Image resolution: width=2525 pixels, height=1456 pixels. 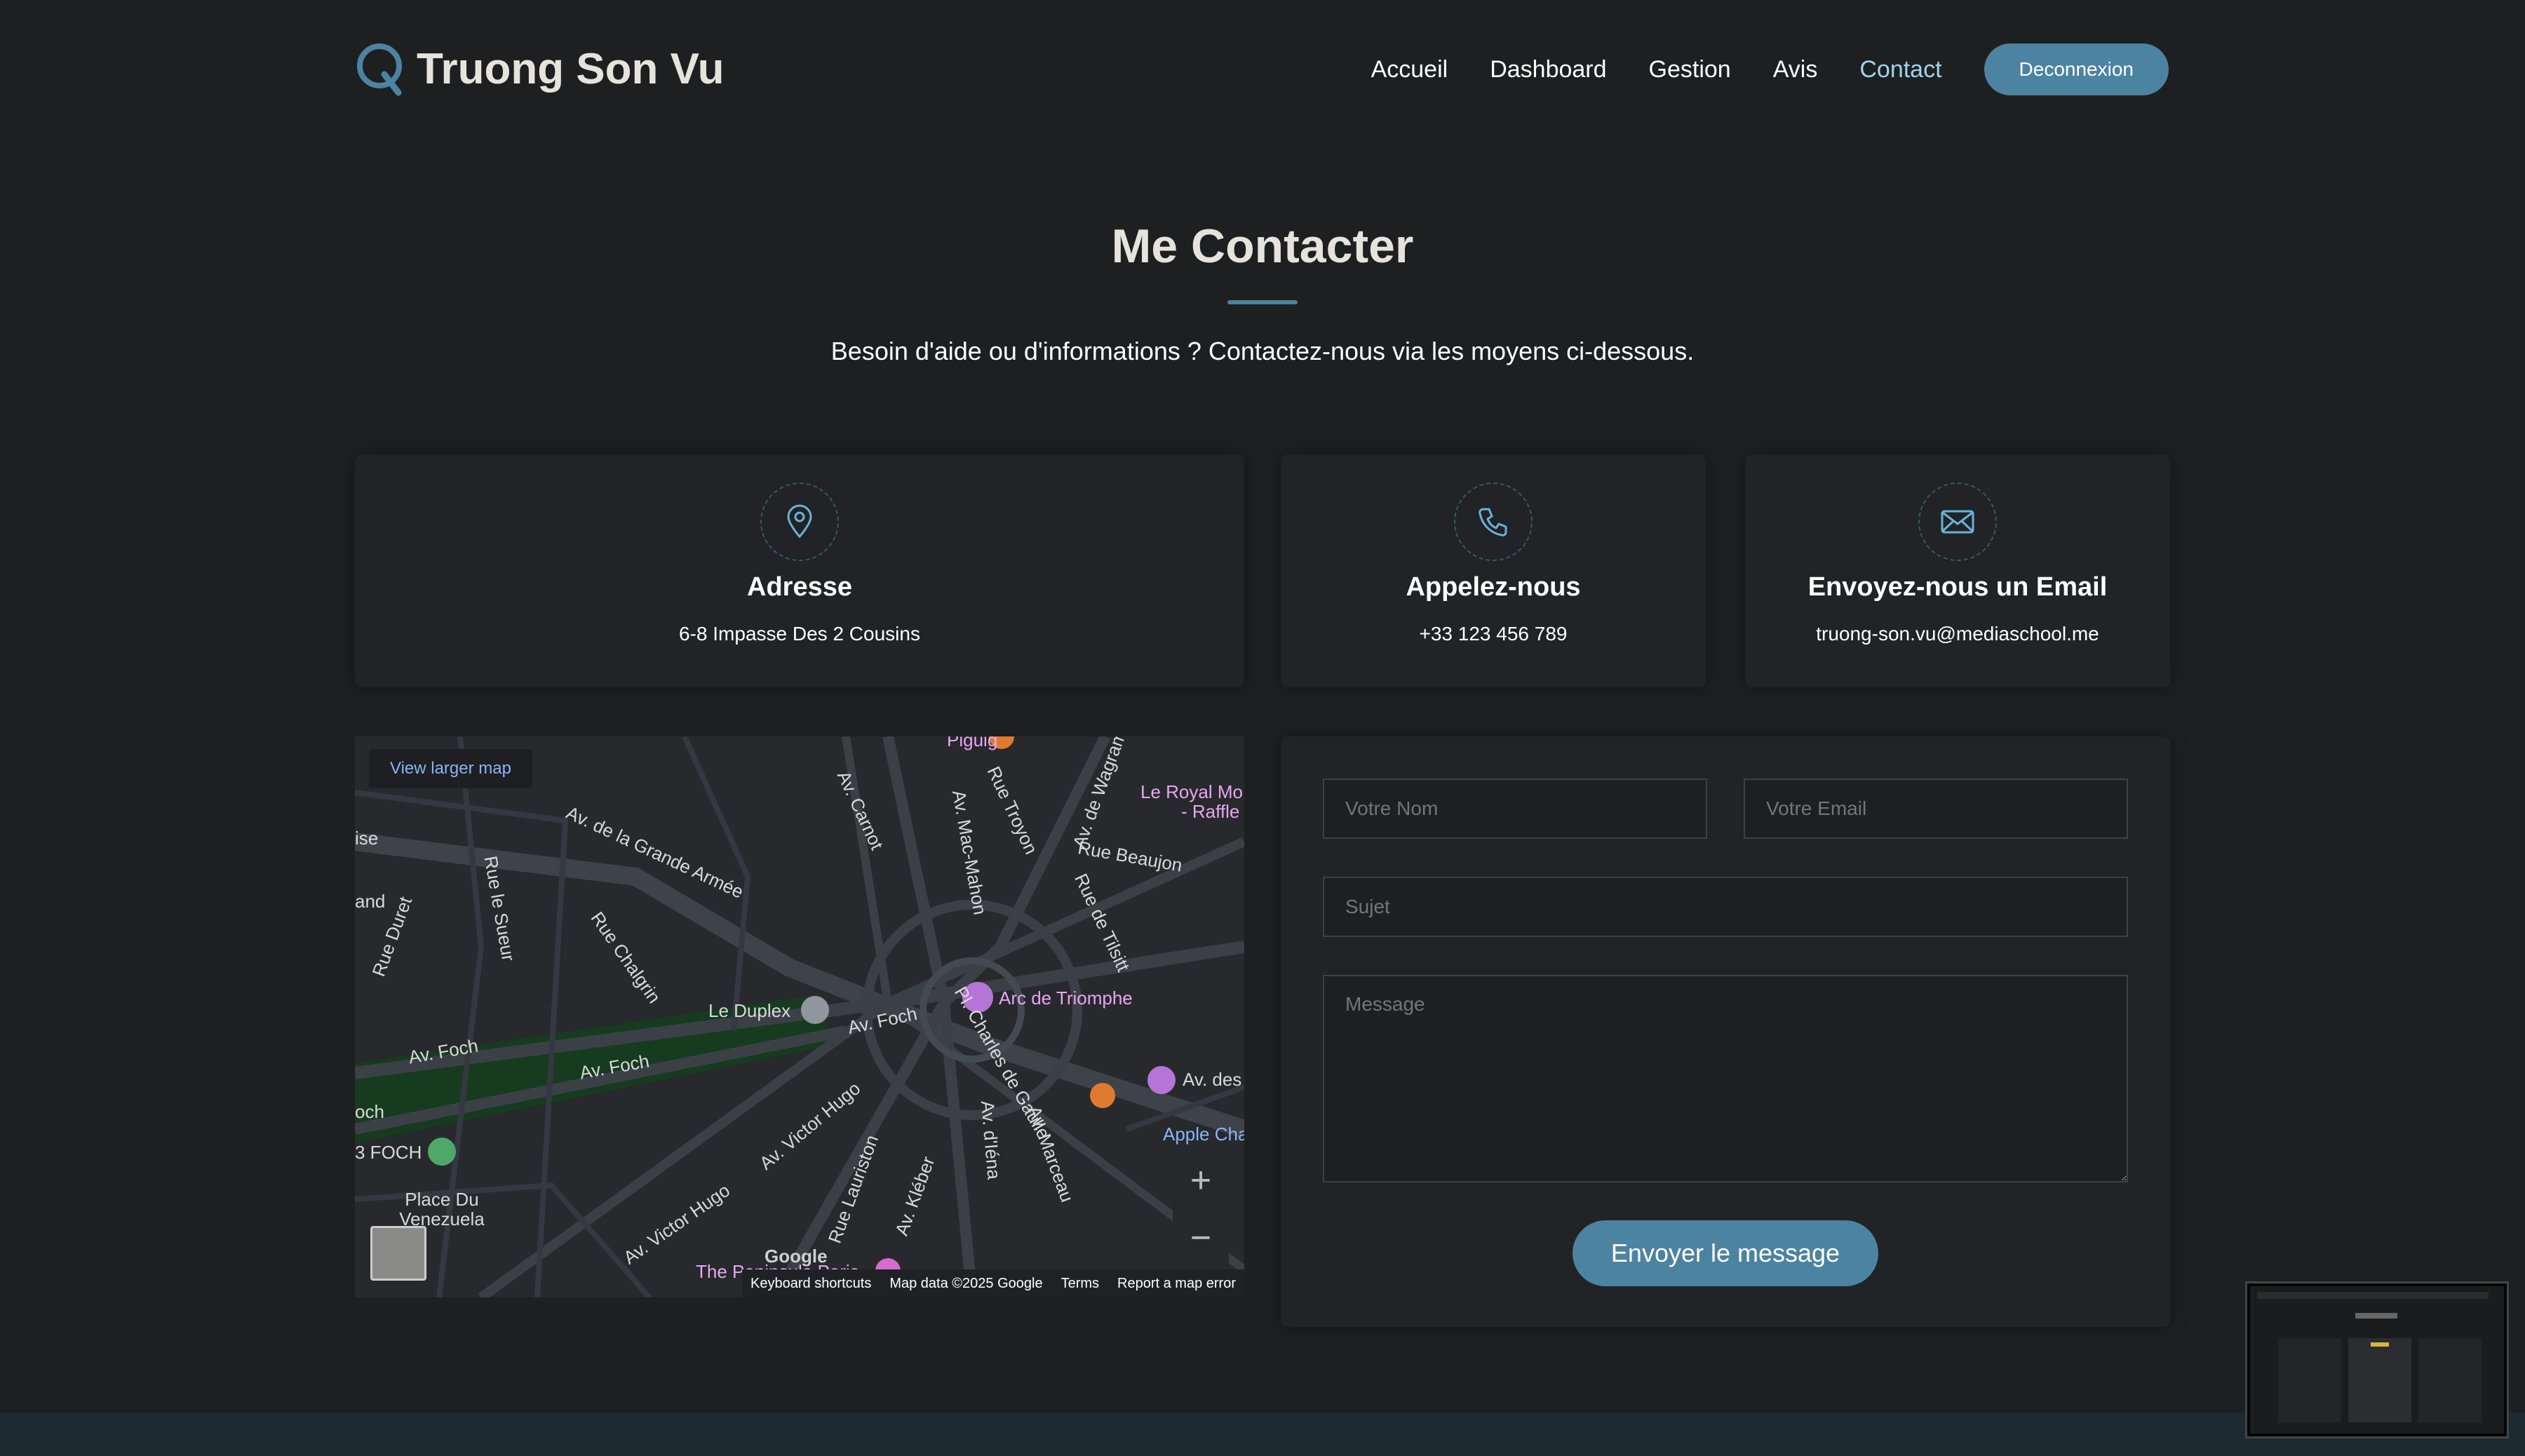 What do you see at coordinates (799, 587) in the screenshot?
I see `address-title: Adresse` at bounding box center [799, 587].